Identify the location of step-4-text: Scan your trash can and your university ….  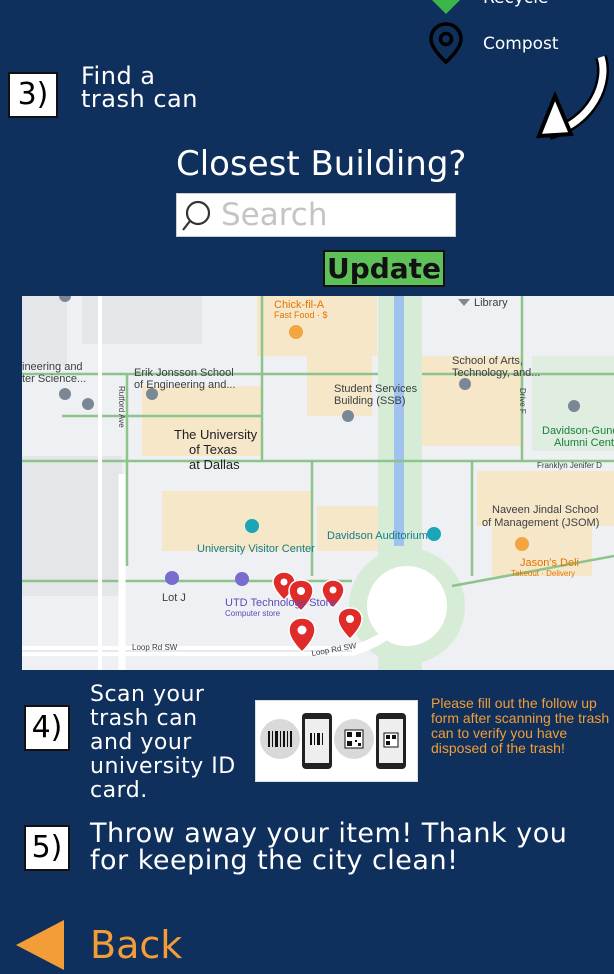
(163, 743).